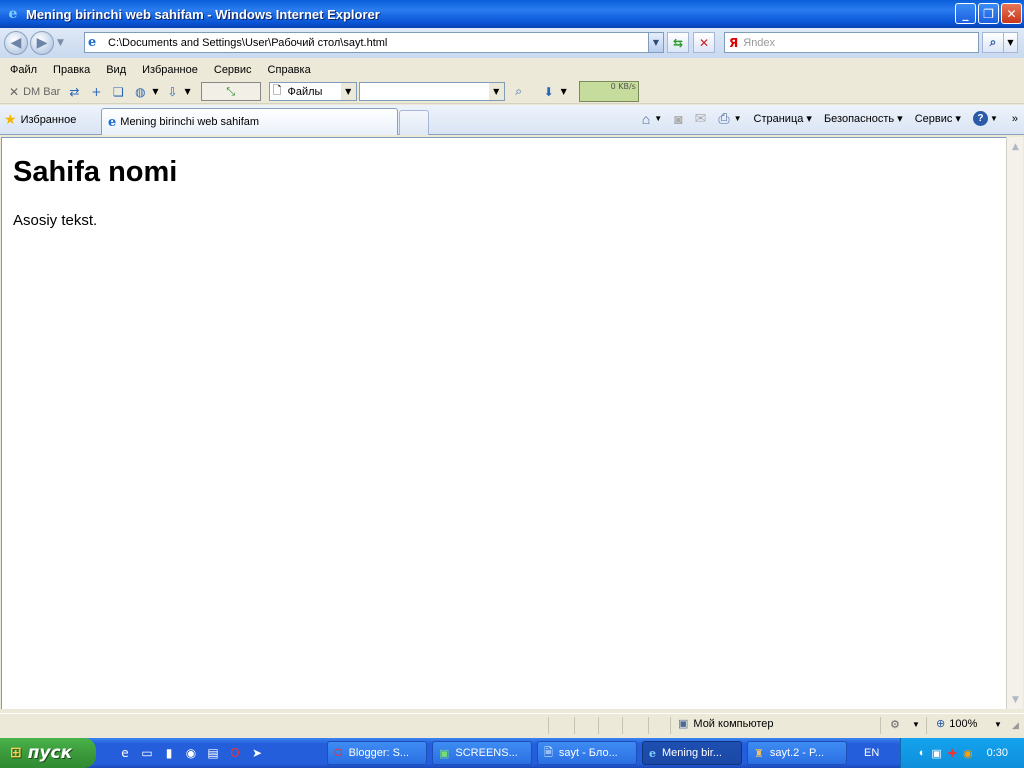 This screenshot has height=768, width=1024. What do you see at coordinates (1015, 725) in the screenshot?
I see `resize-grip-icon: ◢` at bounding box center [1015, 725].